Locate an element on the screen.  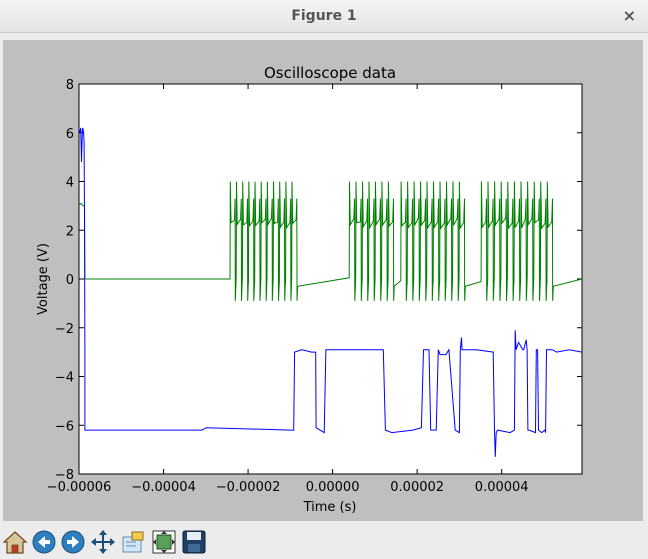
save-icon is located at coordinates (194, 542).